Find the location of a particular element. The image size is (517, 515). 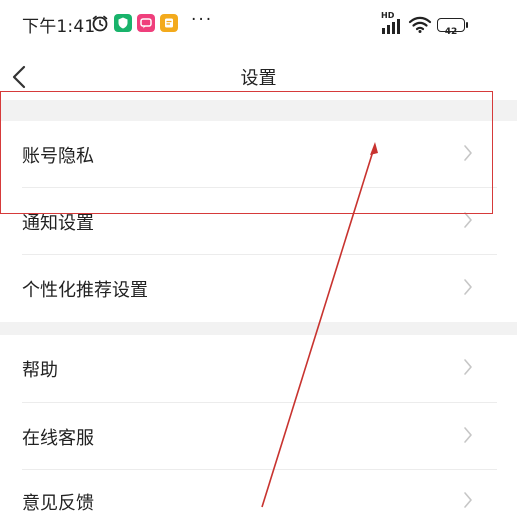

message-app-icon is located at coordinates (146, 23).